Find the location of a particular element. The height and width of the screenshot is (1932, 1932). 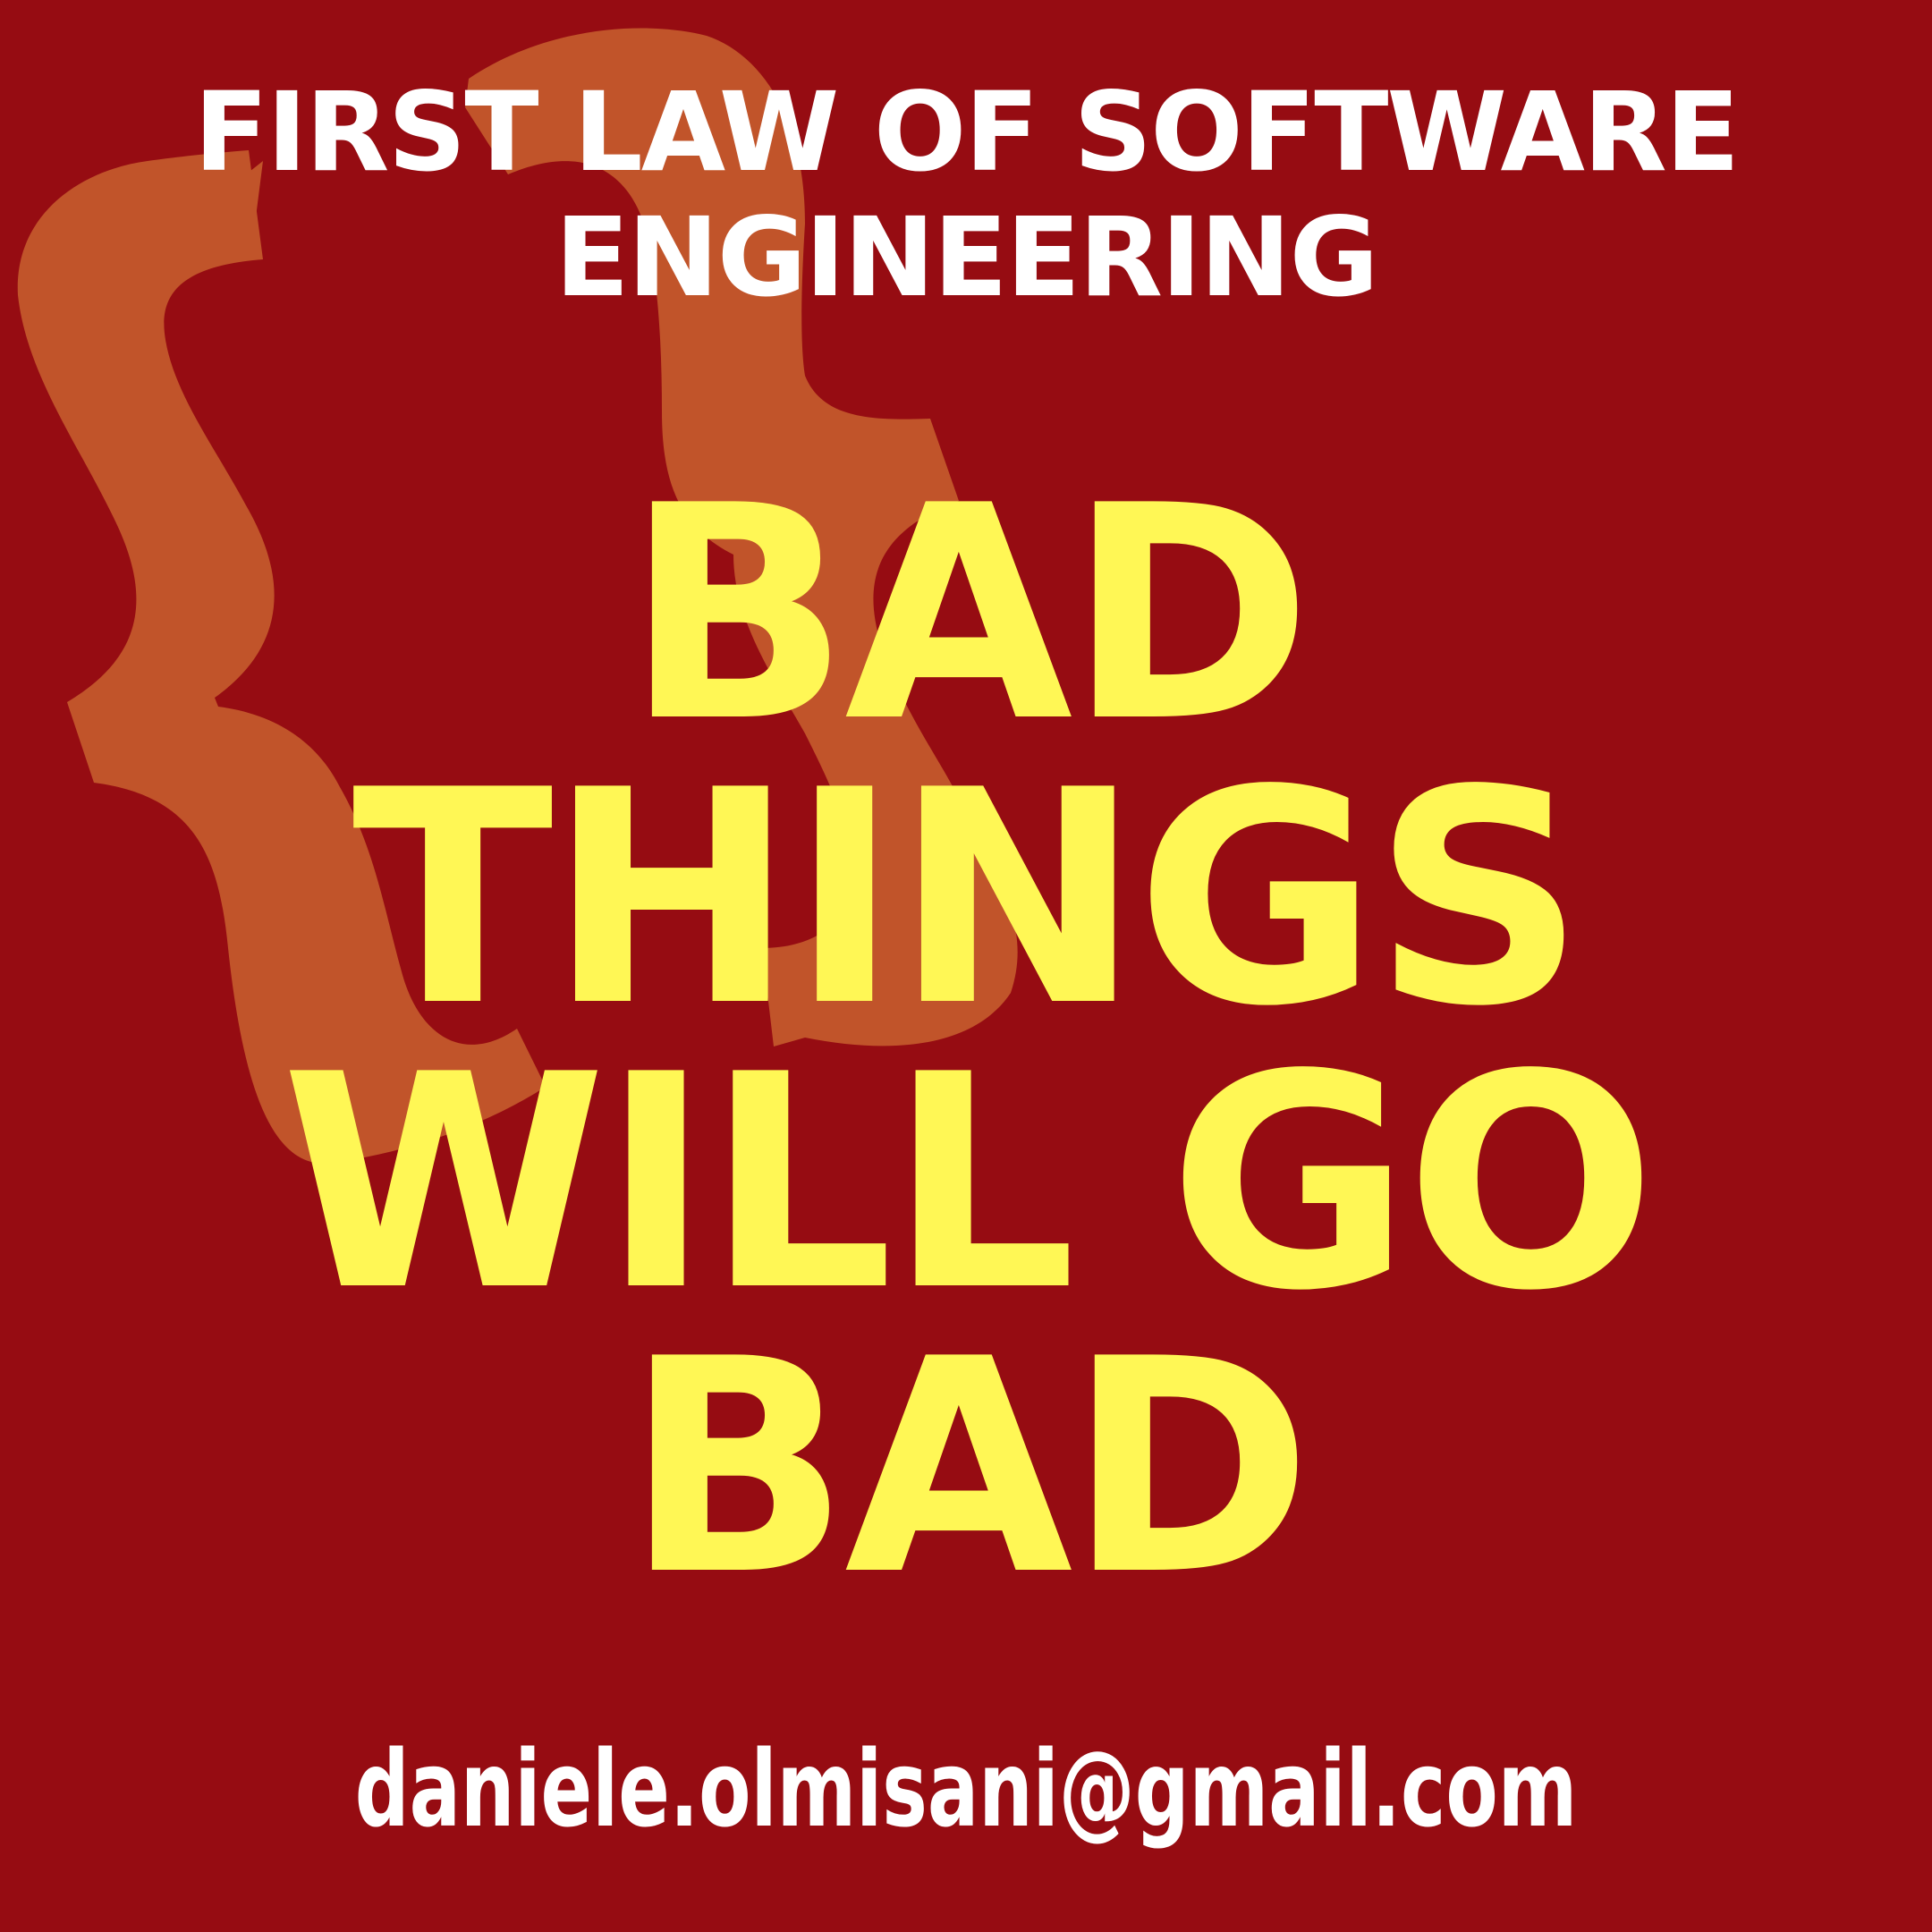

contact-email: daniele.olmisani@gmail.com is located at coordinates (966, 1789).